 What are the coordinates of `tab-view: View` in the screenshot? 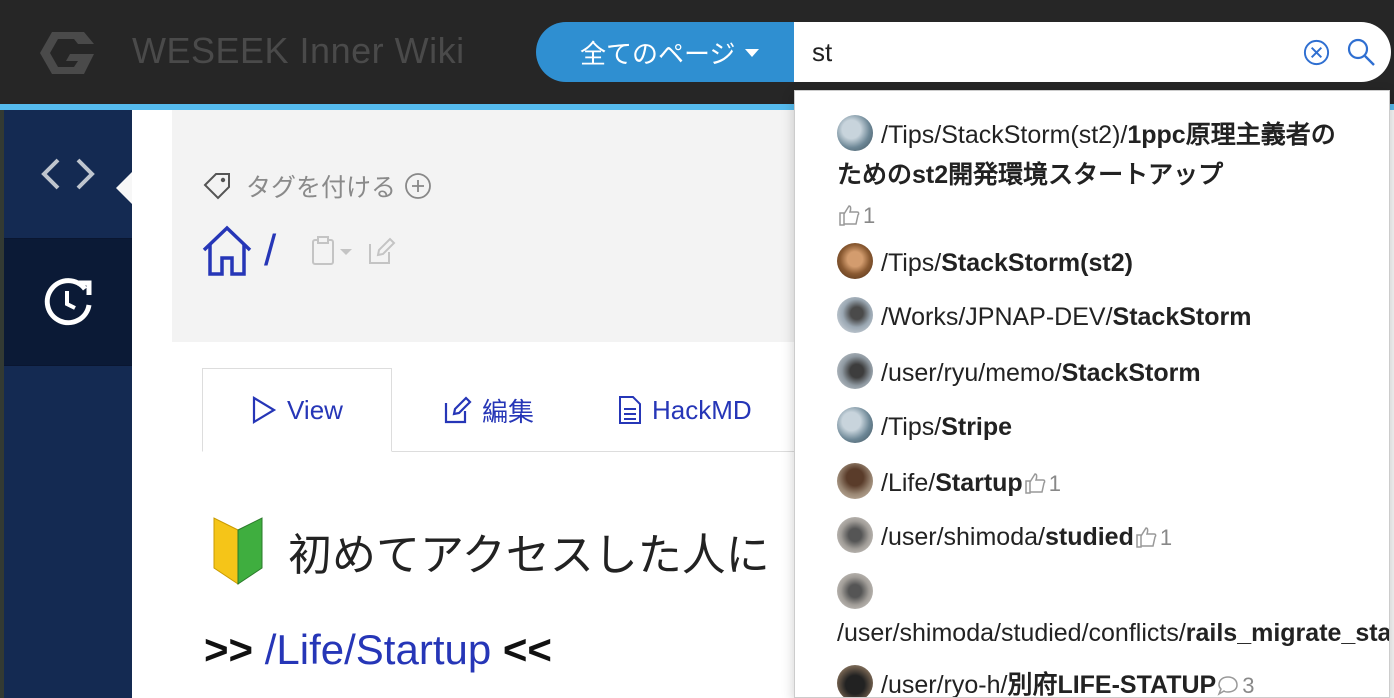 It's located at (297, 410).